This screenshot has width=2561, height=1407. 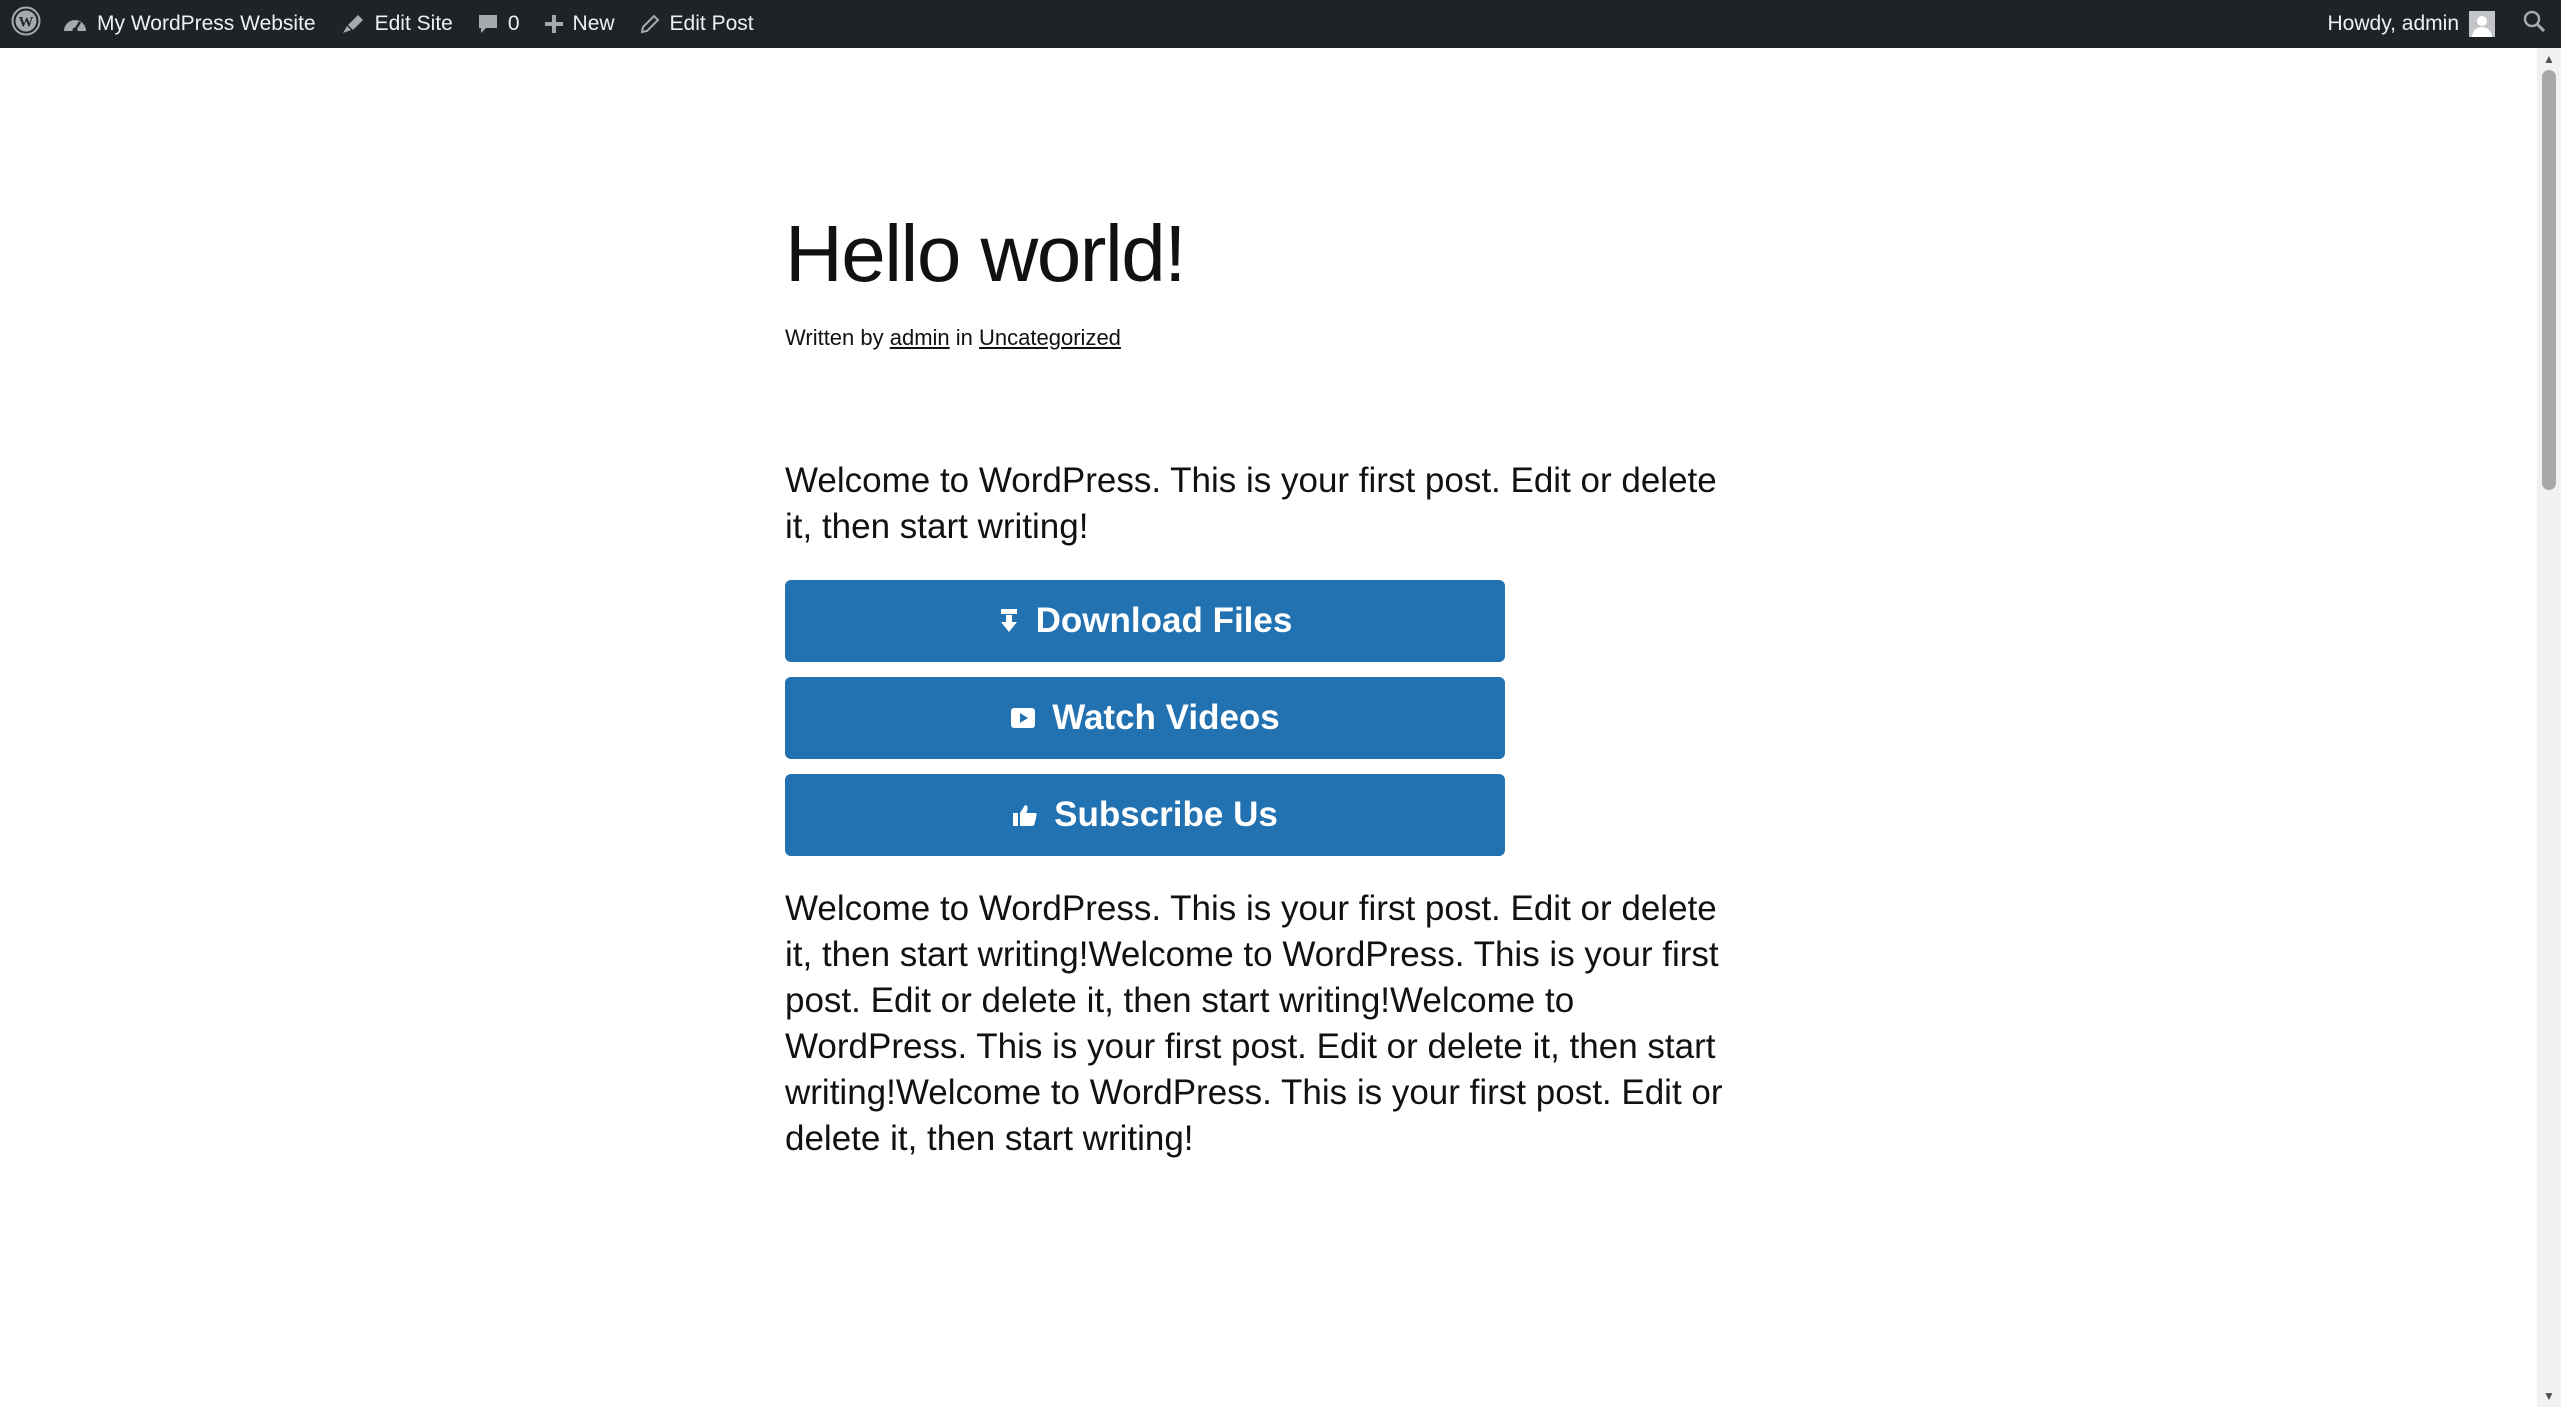 I want to click on greeting-label: Howdy, admin, so click(x=2393, y=23).